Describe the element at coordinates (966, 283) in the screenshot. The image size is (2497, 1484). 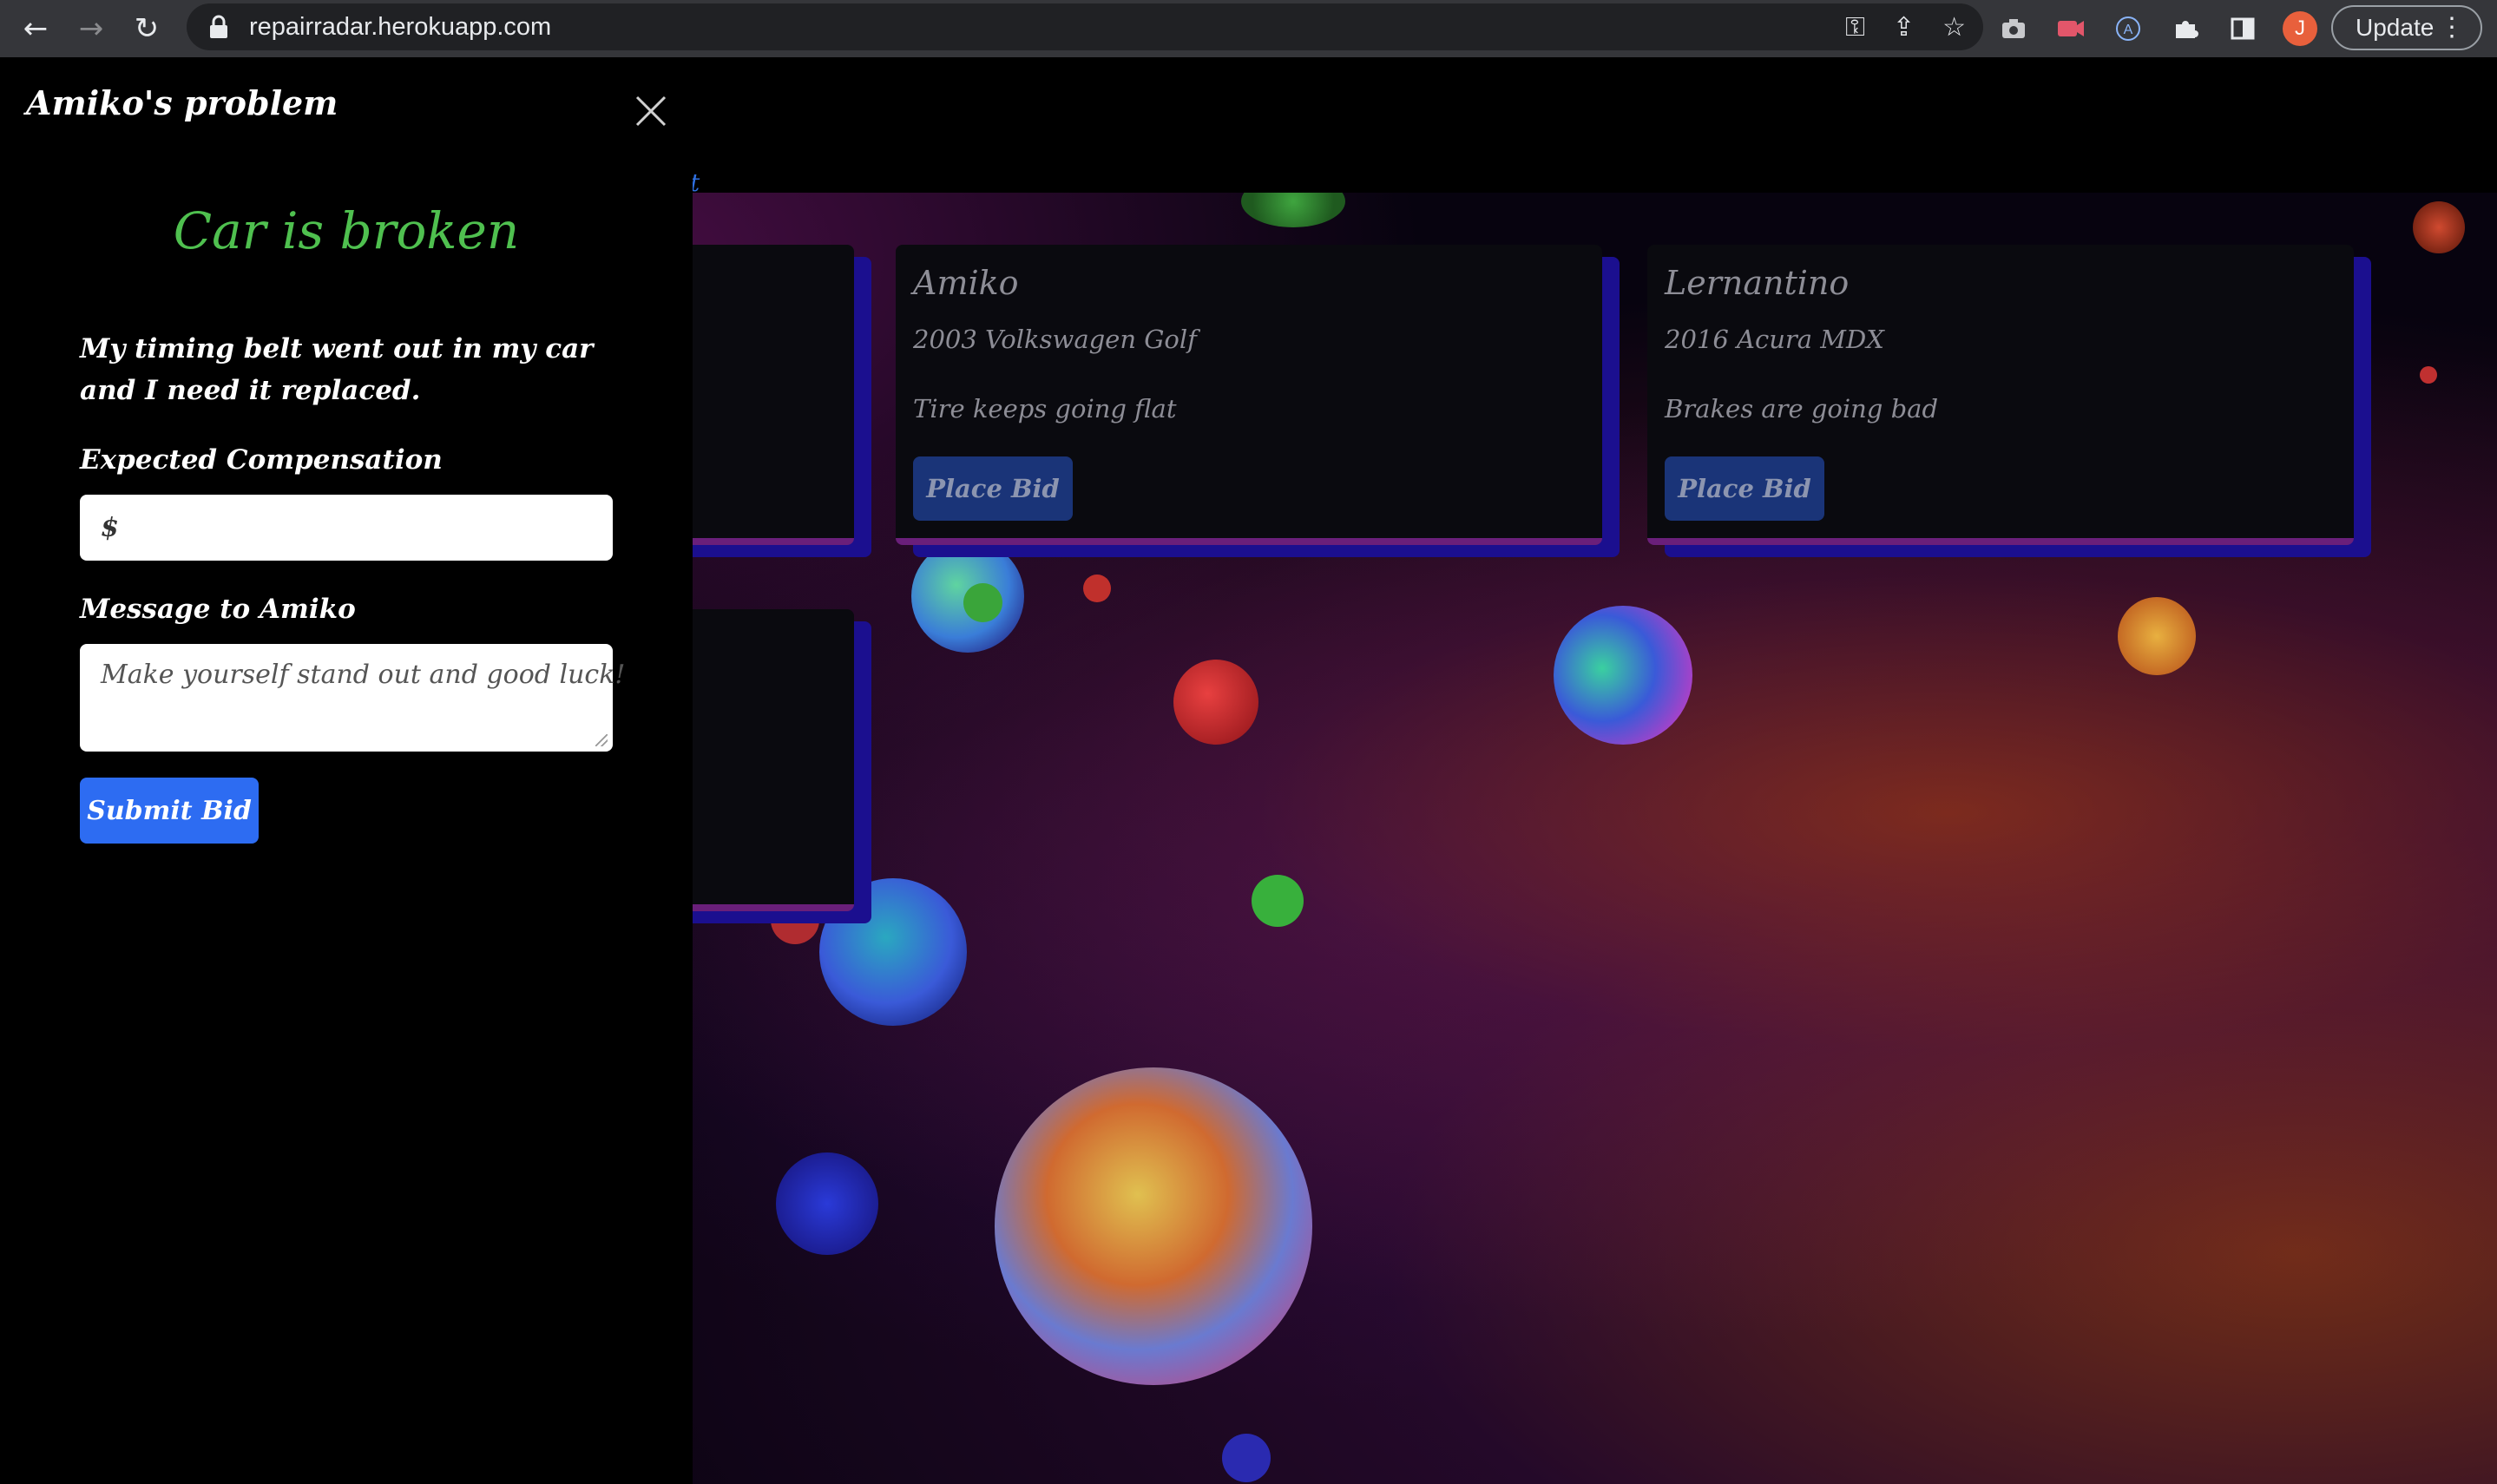
I see `card-owner-name: Amiko` at that location.